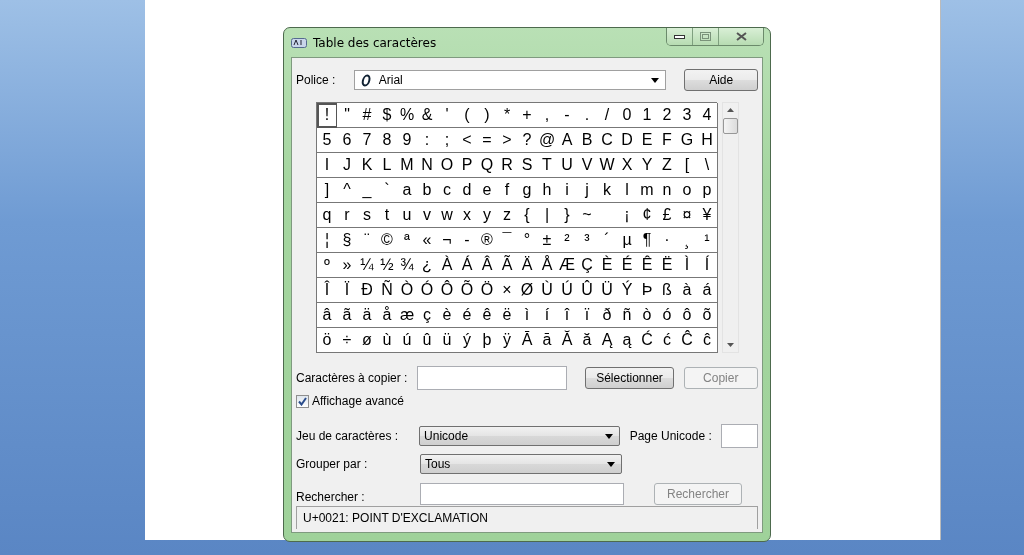 The image size is (1024, 555). I want to click on scrollbar-thumb, so click(730, 126).